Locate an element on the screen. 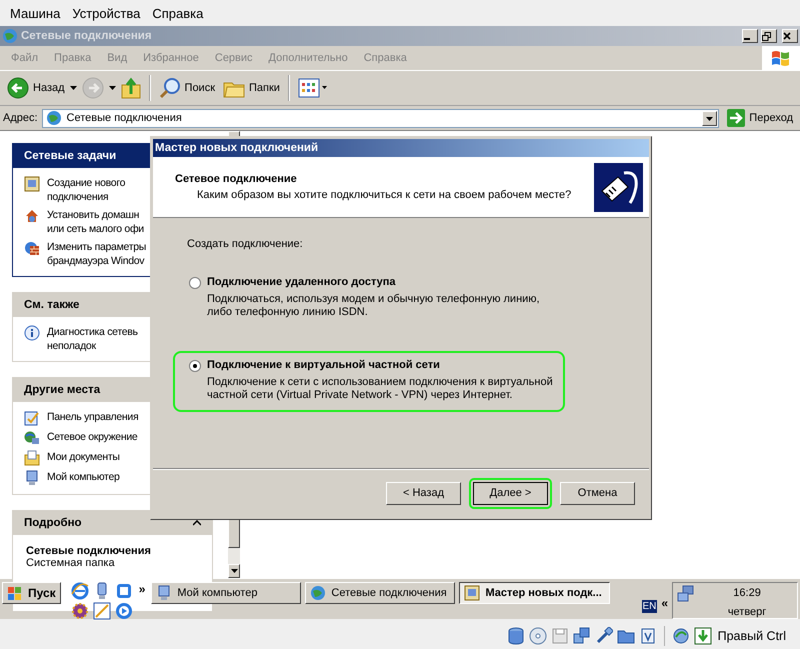  house-icon is located at coordinates (32, 216).